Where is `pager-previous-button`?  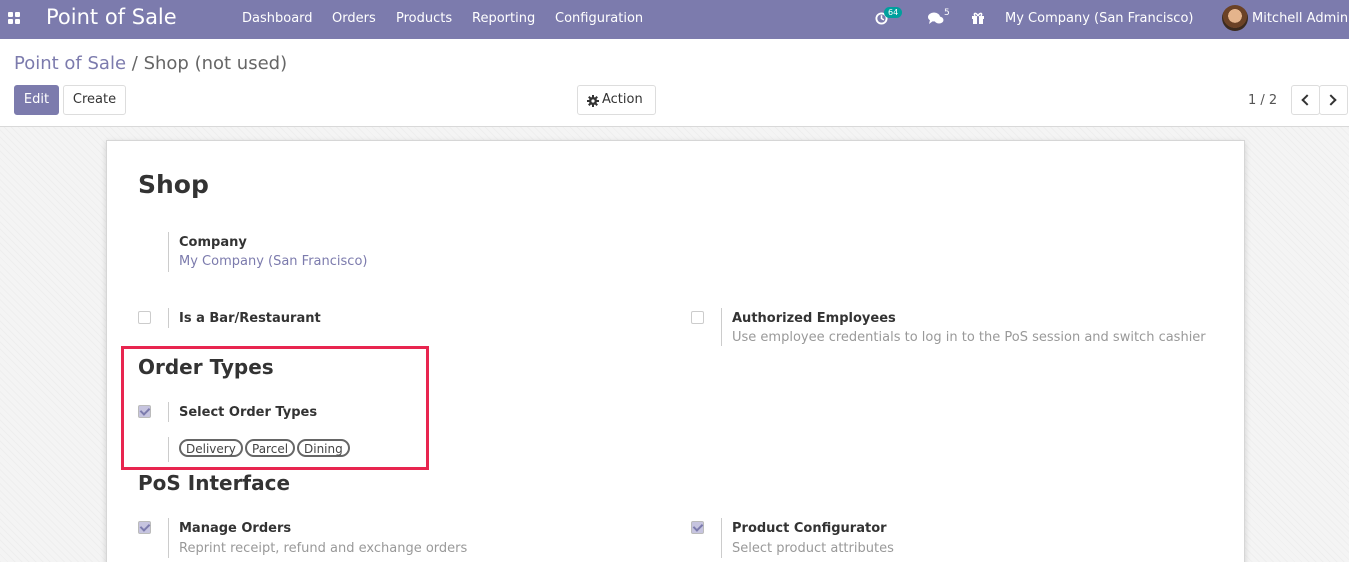
pager-previous-button is located at coordinates (1305, 100).